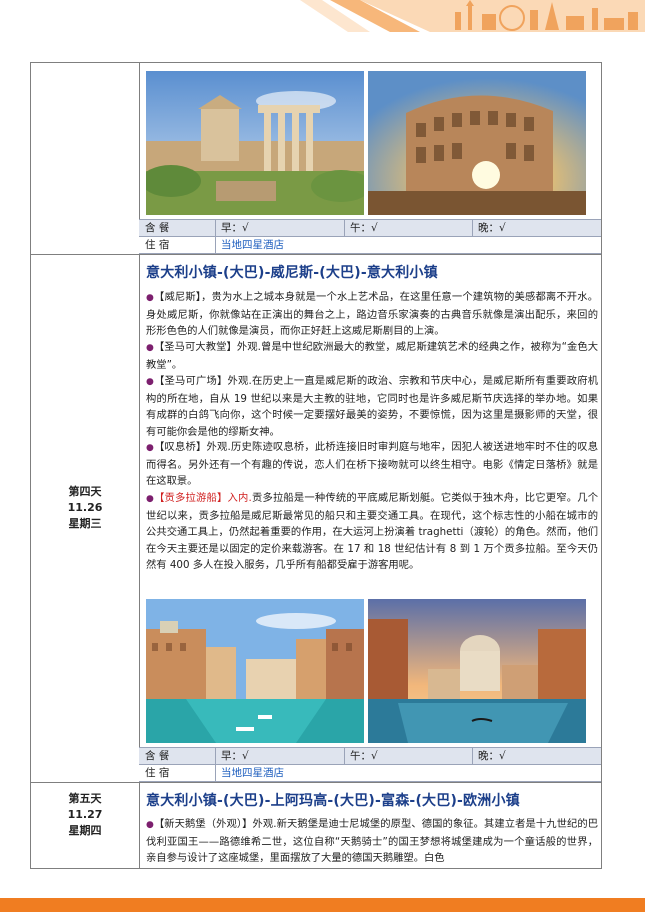 Image resolution: width=645 pixels, height=912 pixels. What do you see at coordinates (292, 273) in the screenshot?
I see `day4-title: 意大利小镇-(大巴)-威尼斯-(大巴)-意大利小镇` at bounding box center [292, 273].